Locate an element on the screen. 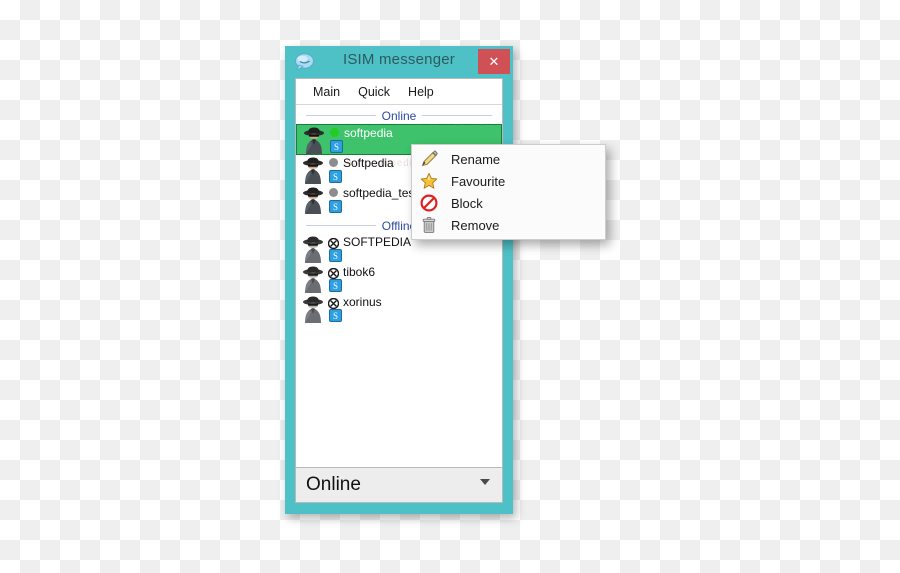  status-selector: Online is located at coordinates (399, 484).